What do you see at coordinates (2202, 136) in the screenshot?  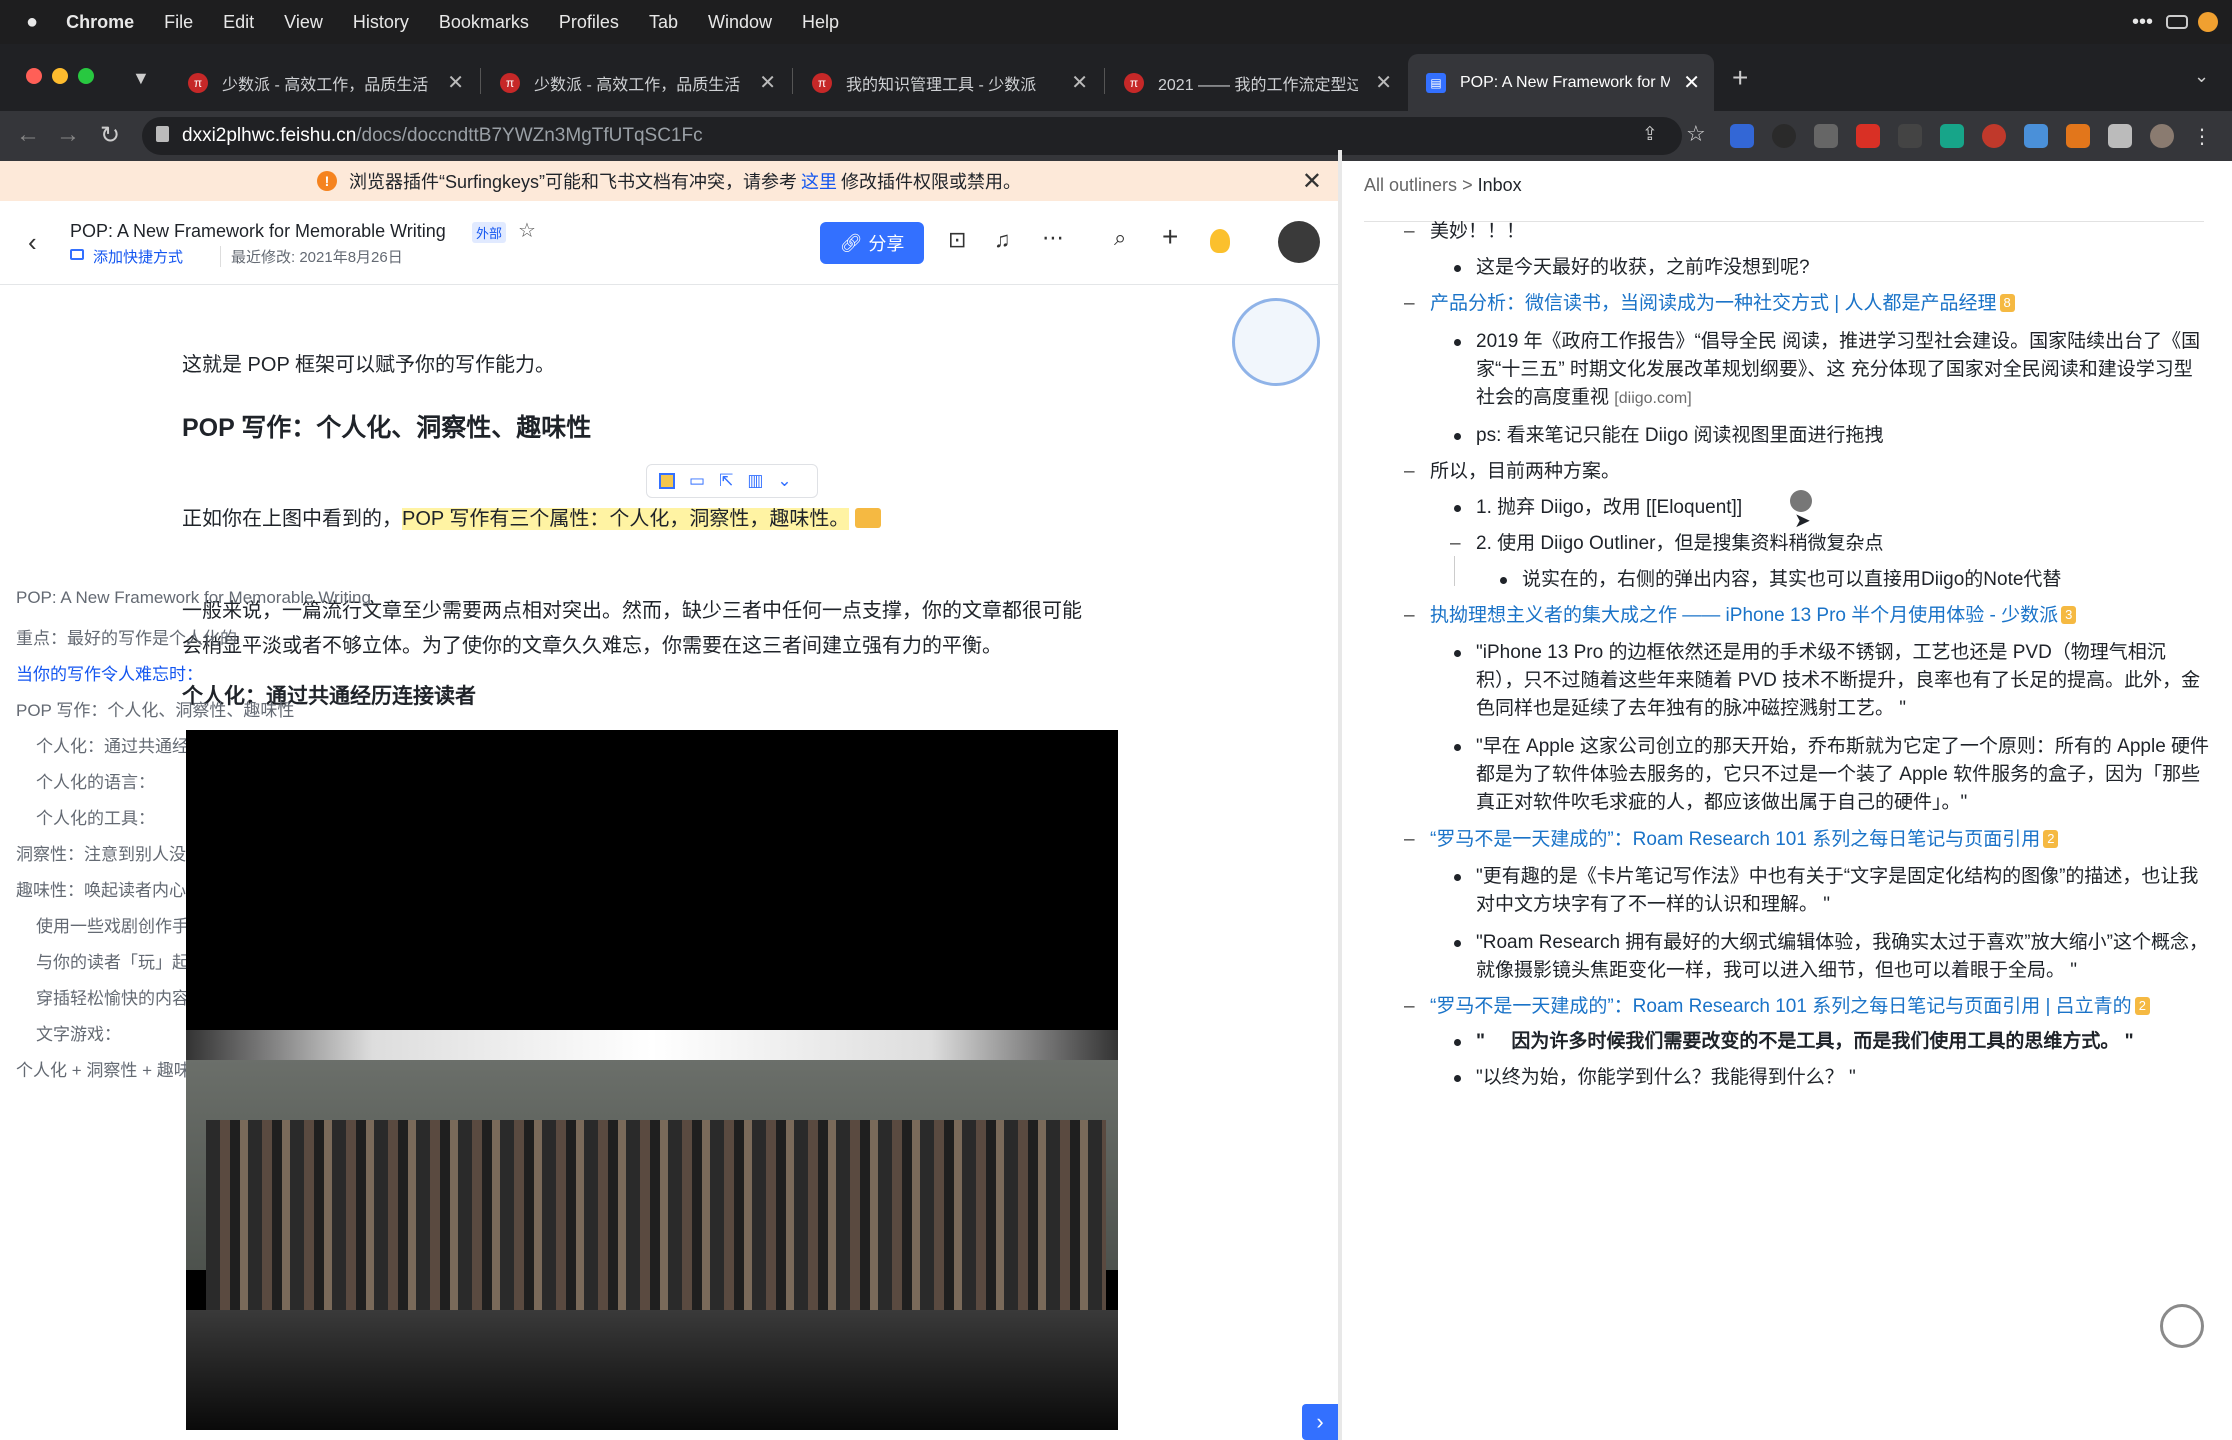 I see `chrome-menu-icon: ⋮` at bounding box center [2202, 136].